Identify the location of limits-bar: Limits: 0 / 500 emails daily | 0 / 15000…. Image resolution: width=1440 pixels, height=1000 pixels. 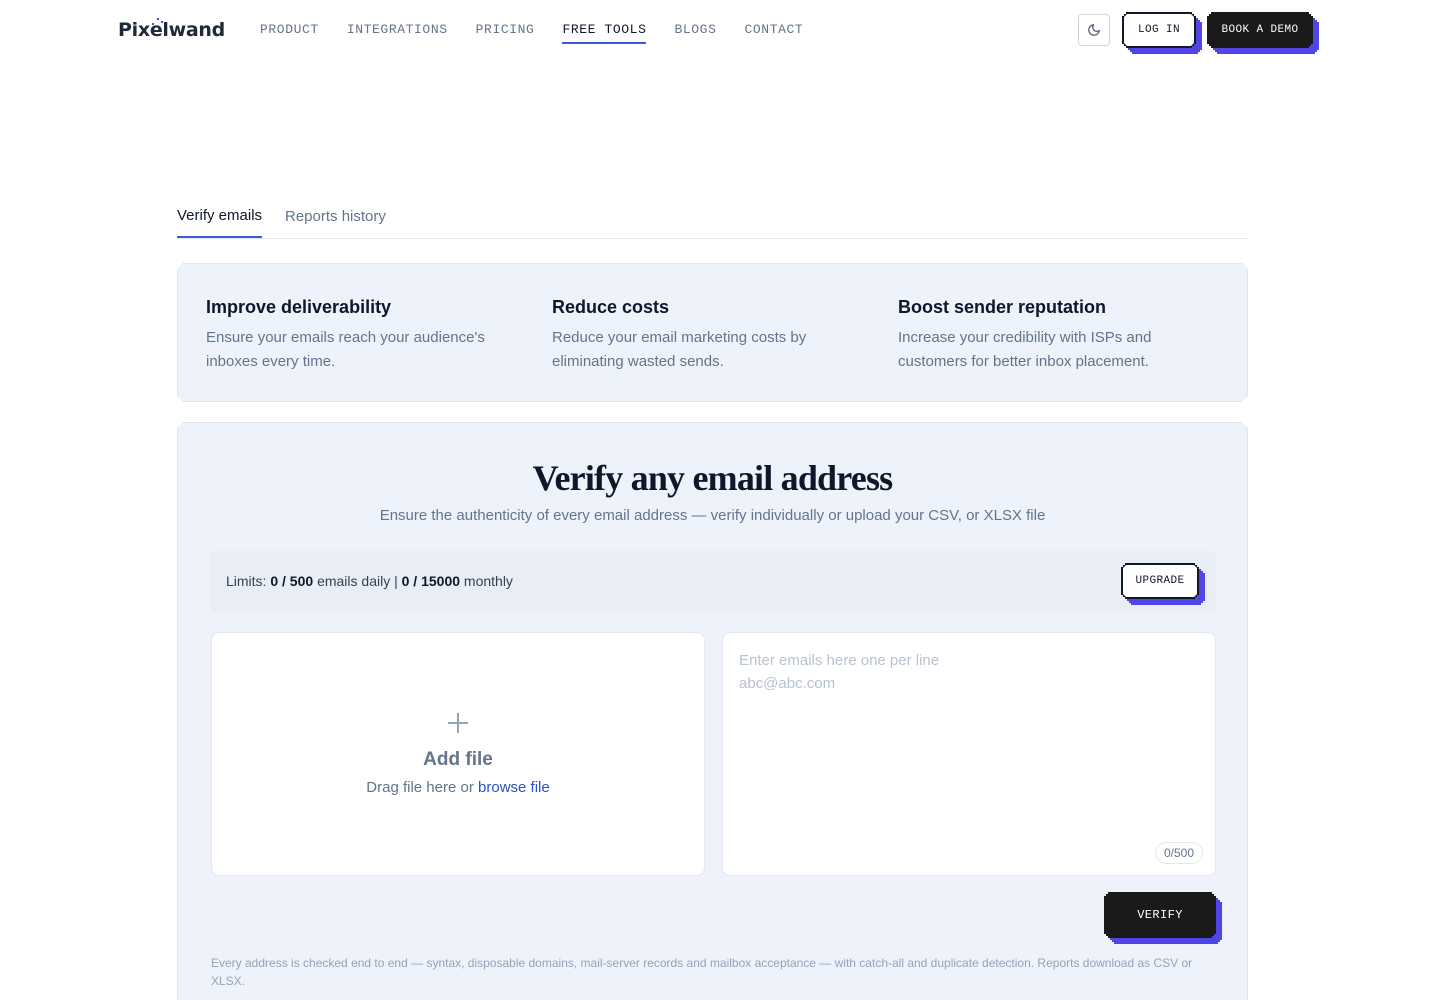
(713, 581).